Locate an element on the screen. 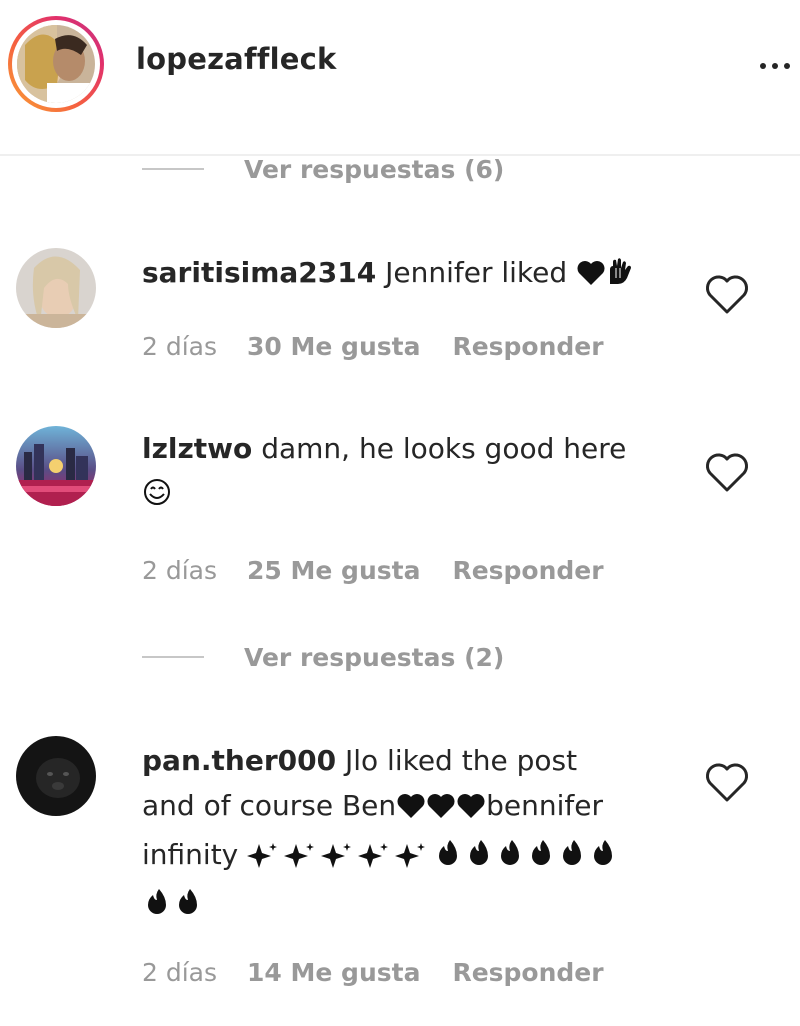 The height and width of the screenshot is (1026, 800). comment-meta: 2 días 30 Me gusta Responder is located at coordinates (373, 346).